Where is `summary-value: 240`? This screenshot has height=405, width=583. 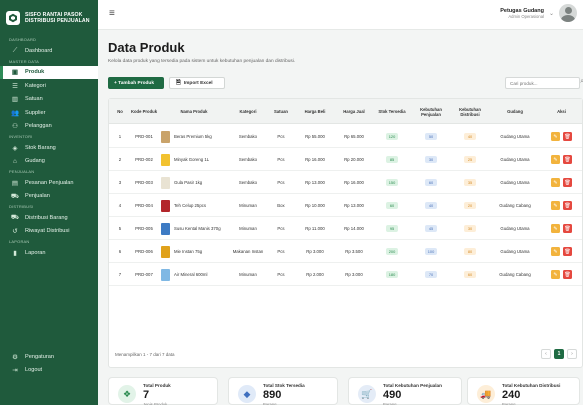
summary-value: 240 is located at coordinates (511, 395).